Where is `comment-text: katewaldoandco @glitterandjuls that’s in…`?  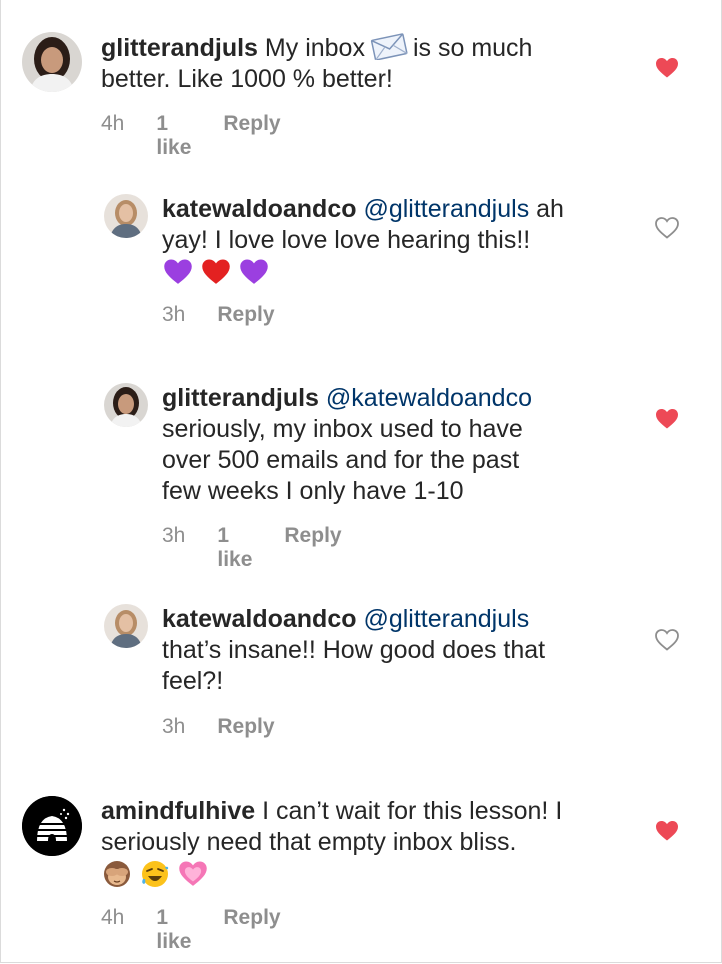 comment-text: katewaldoandco @glitterandjuls that’s in… is located at coordinates (402, 650).